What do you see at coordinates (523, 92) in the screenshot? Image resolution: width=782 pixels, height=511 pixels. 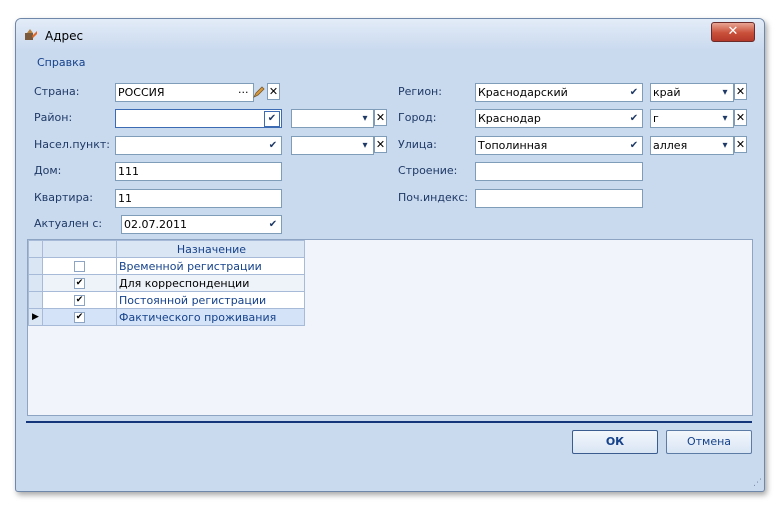 I see `region-value: Краснодарский` at bounding box center [523, 92].